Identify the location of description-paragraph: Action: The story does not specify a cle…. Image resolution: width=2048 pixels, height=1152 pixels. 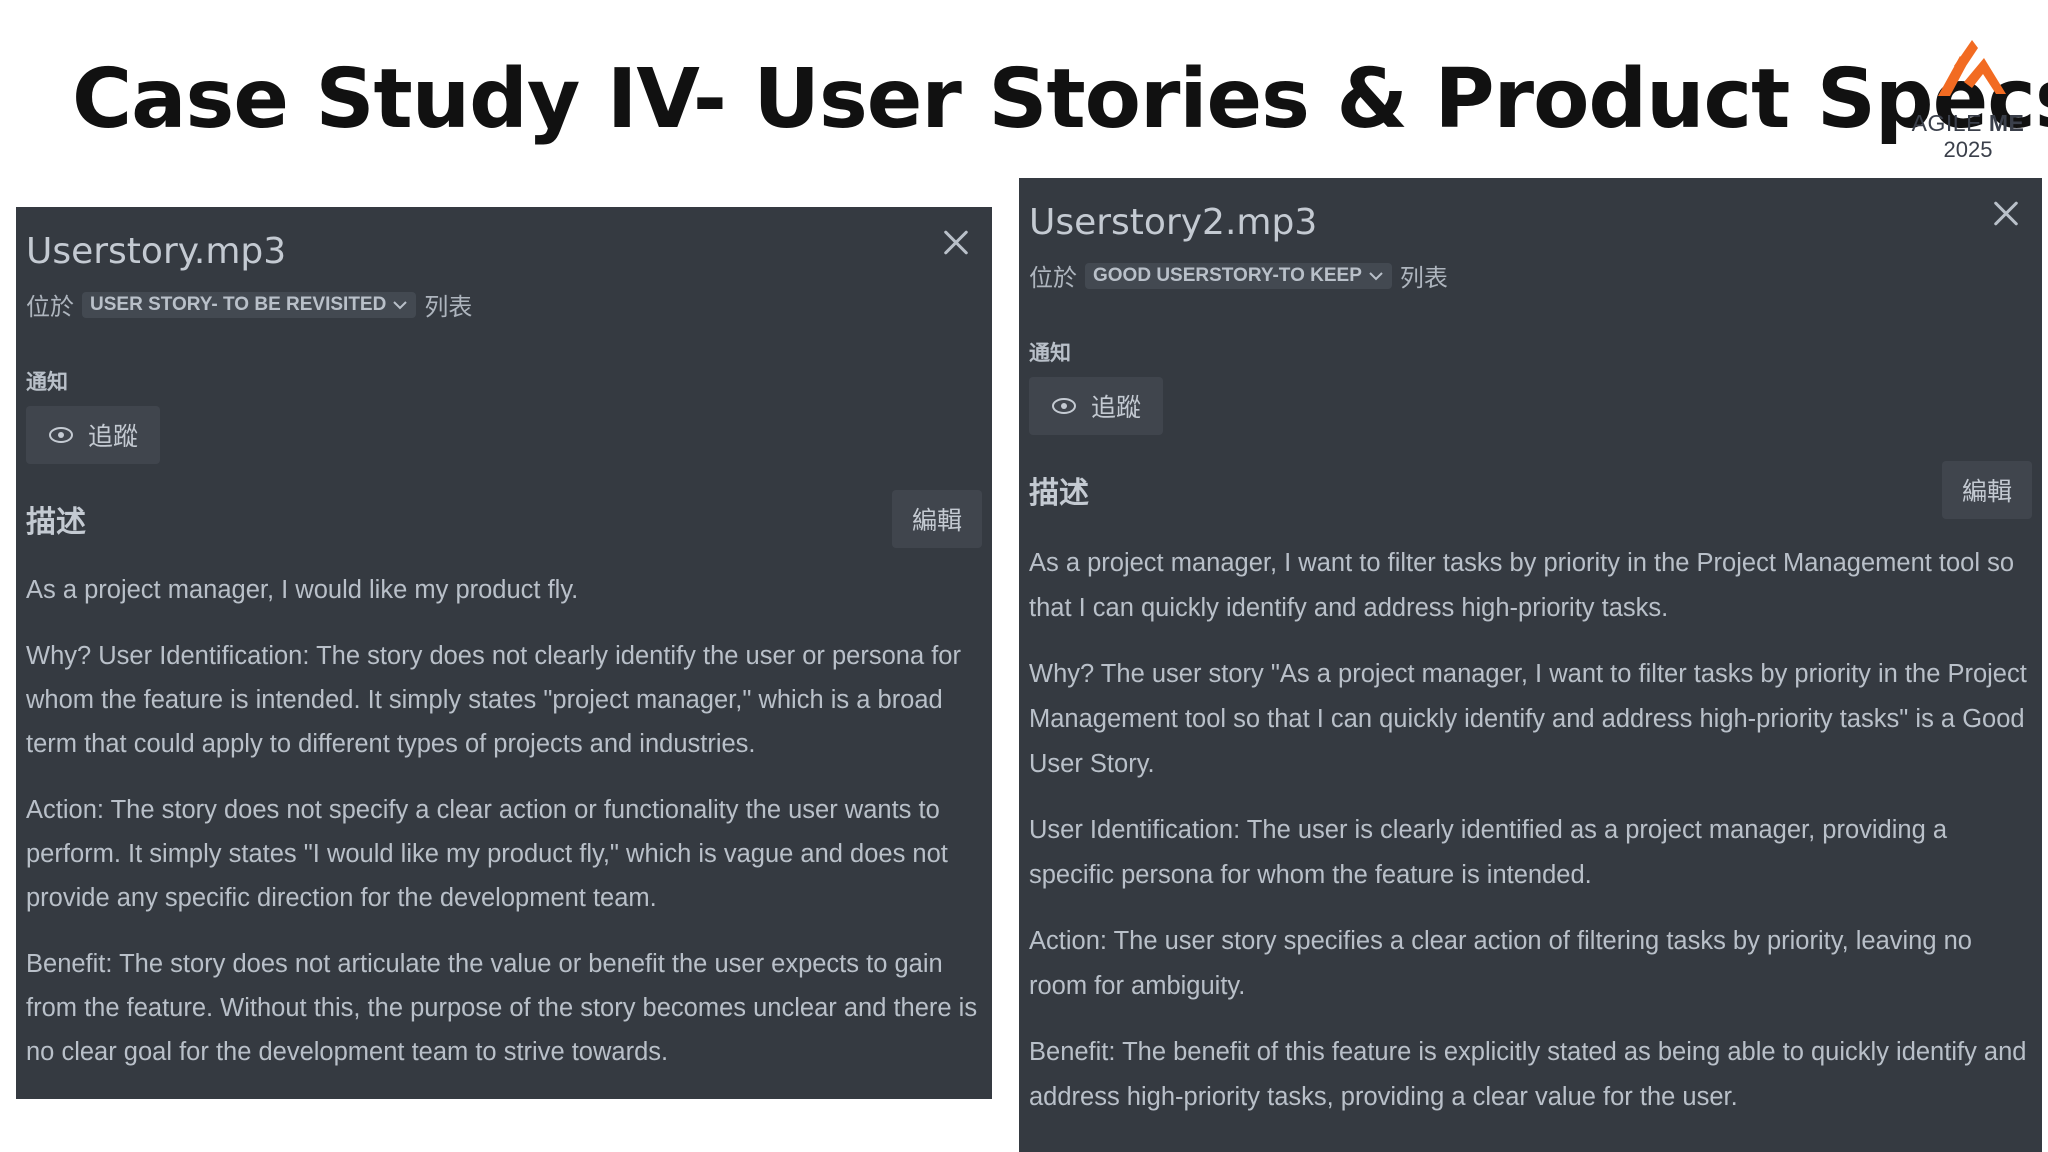
(487, 854).